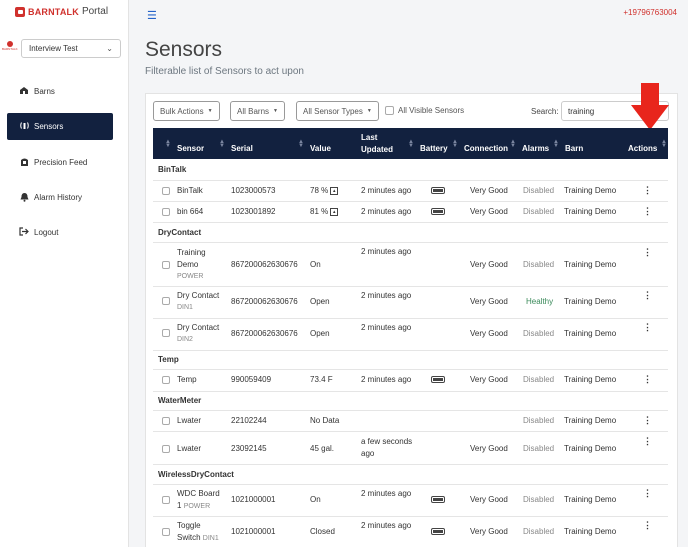 Image resolution: width=688 pixels, height=547 pixels. Describe the element at coordinates (314, 143) in the screenshot. I see `column-header-value: ▲ ▼ Value` at that location.